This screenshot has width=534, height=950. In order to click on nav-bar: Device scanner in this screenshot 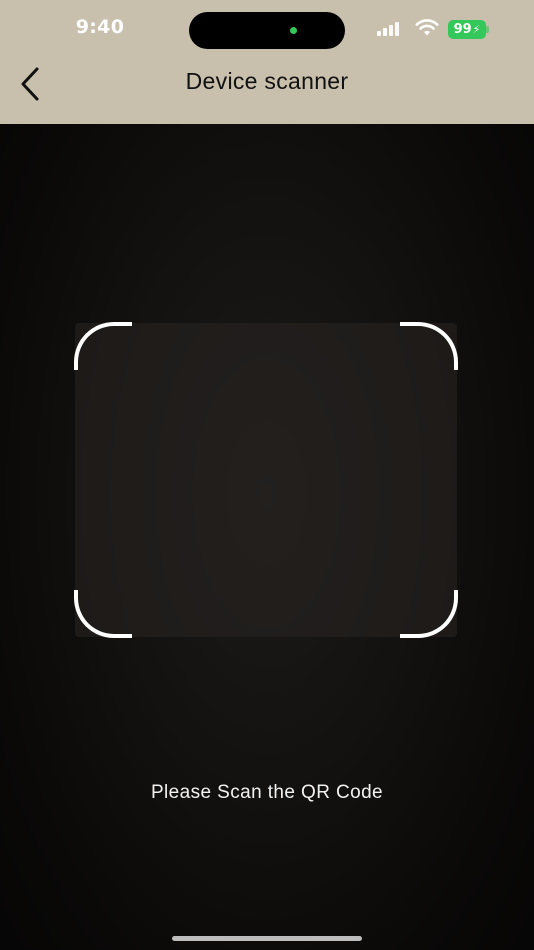, I will do `click(267, 90)`.